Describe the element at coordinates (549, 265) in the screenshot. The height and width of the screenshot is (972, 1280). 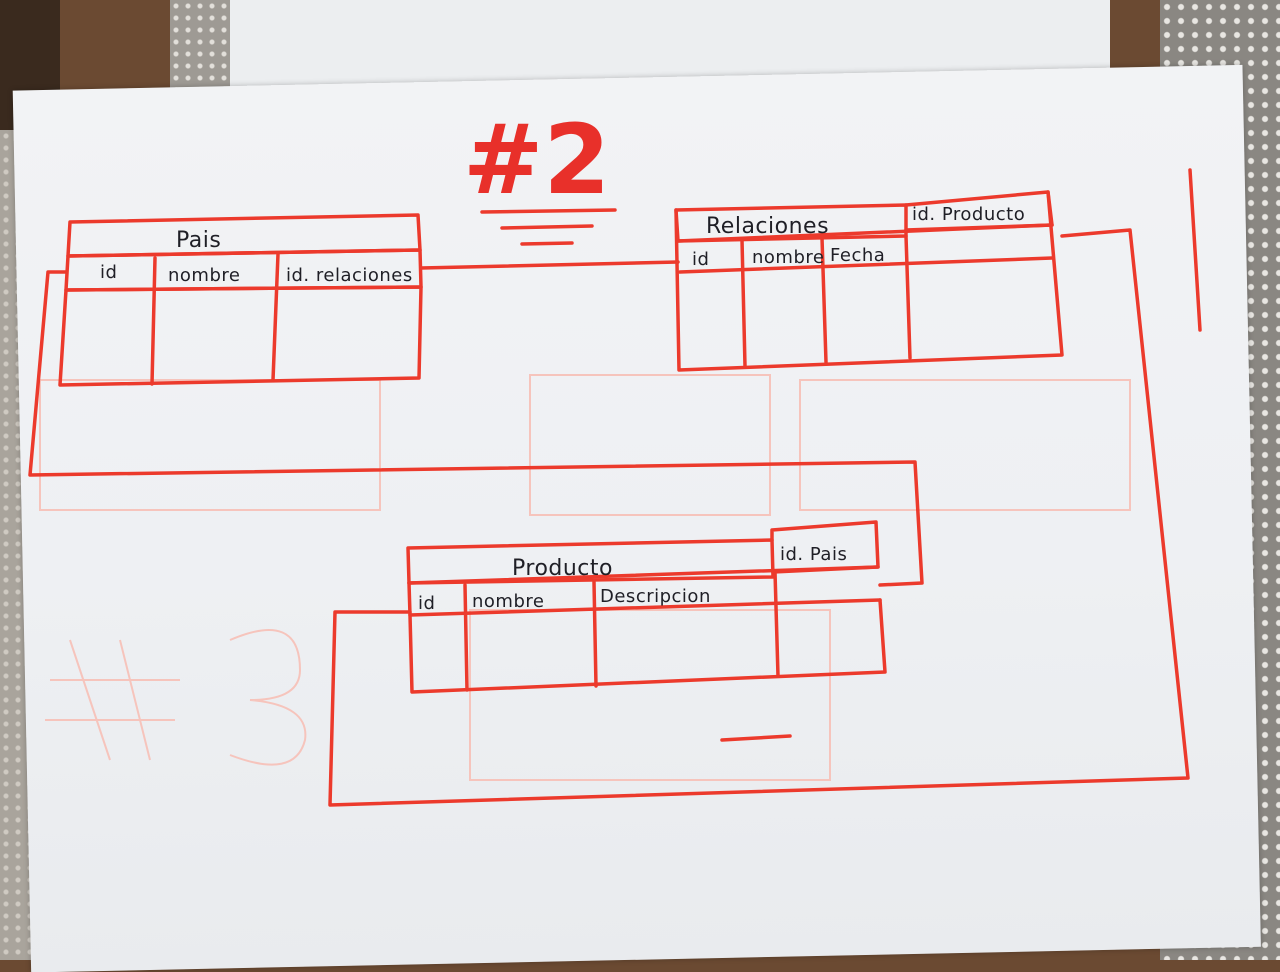
I see `link-pais-relaciones` at that location.